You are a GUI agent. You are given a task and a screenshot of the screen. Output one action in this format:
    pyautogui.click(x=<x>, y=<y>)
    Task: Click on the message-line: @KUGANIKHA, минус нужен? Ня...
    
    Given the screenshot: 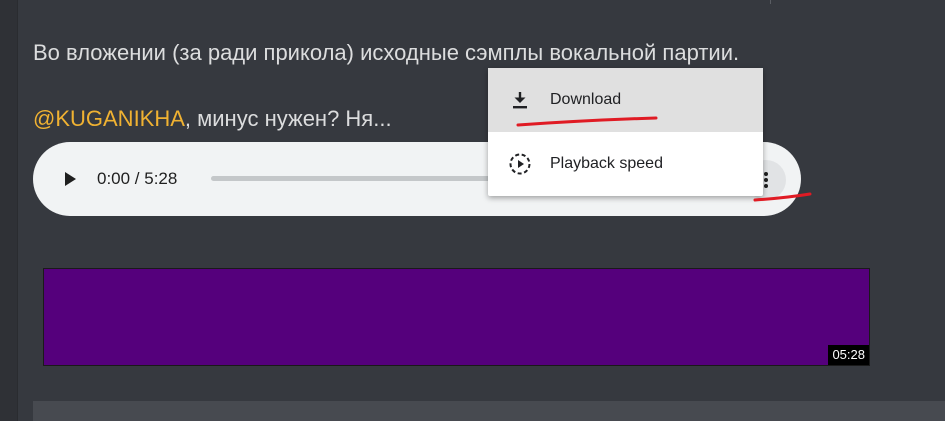 What is the action you would take?
    pyautogui.click(x=212, y=119)
    